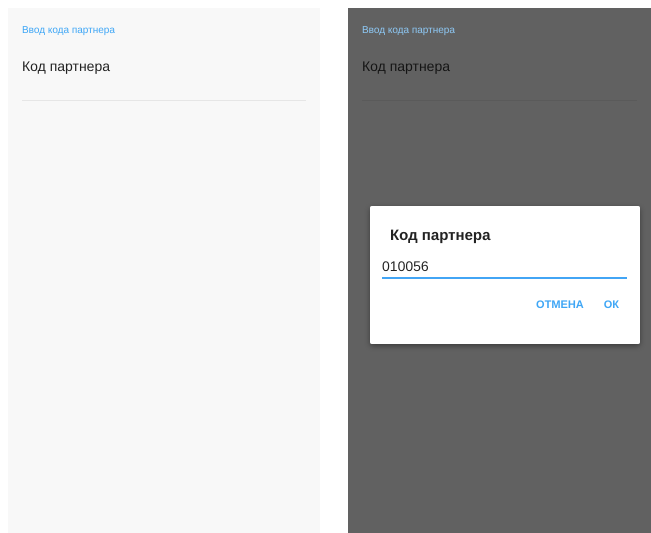 Image resolution: width=651 pixels, height=533 pixels. I want to click on dialog-button: ОК, so click(611, 305).